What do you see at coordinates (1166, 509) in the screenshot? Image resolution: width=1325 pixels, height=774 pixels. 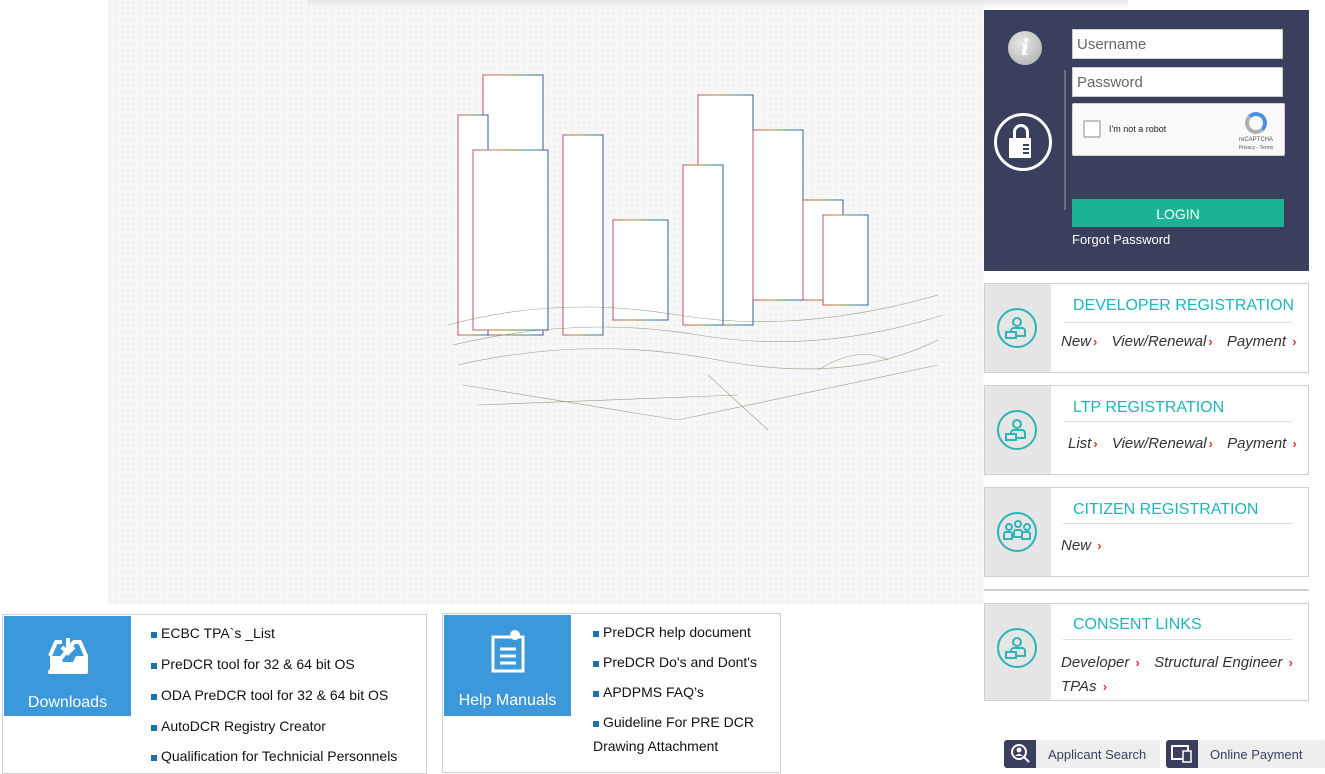 I see `card-title: CITIZEN REGISTRATION` at bounding box center [1166, 509].